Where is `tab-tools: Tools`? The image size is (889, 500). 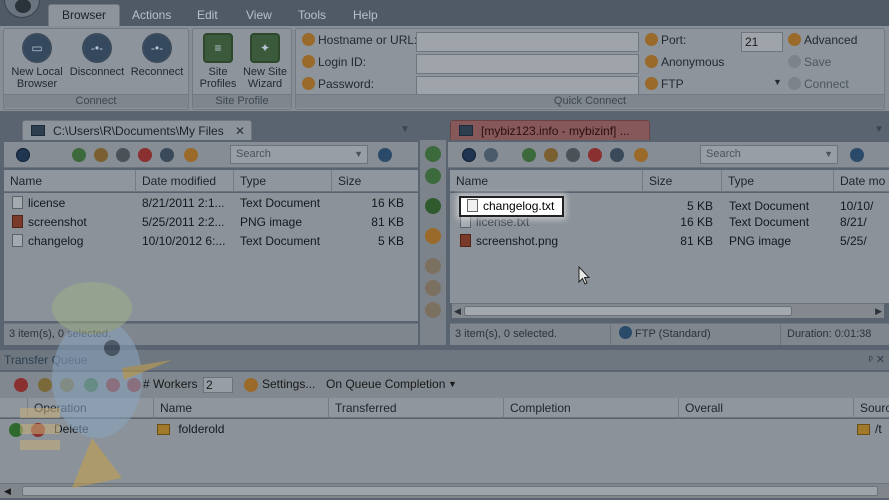
tab-tools: Tools is located at coordinates (312, 16).